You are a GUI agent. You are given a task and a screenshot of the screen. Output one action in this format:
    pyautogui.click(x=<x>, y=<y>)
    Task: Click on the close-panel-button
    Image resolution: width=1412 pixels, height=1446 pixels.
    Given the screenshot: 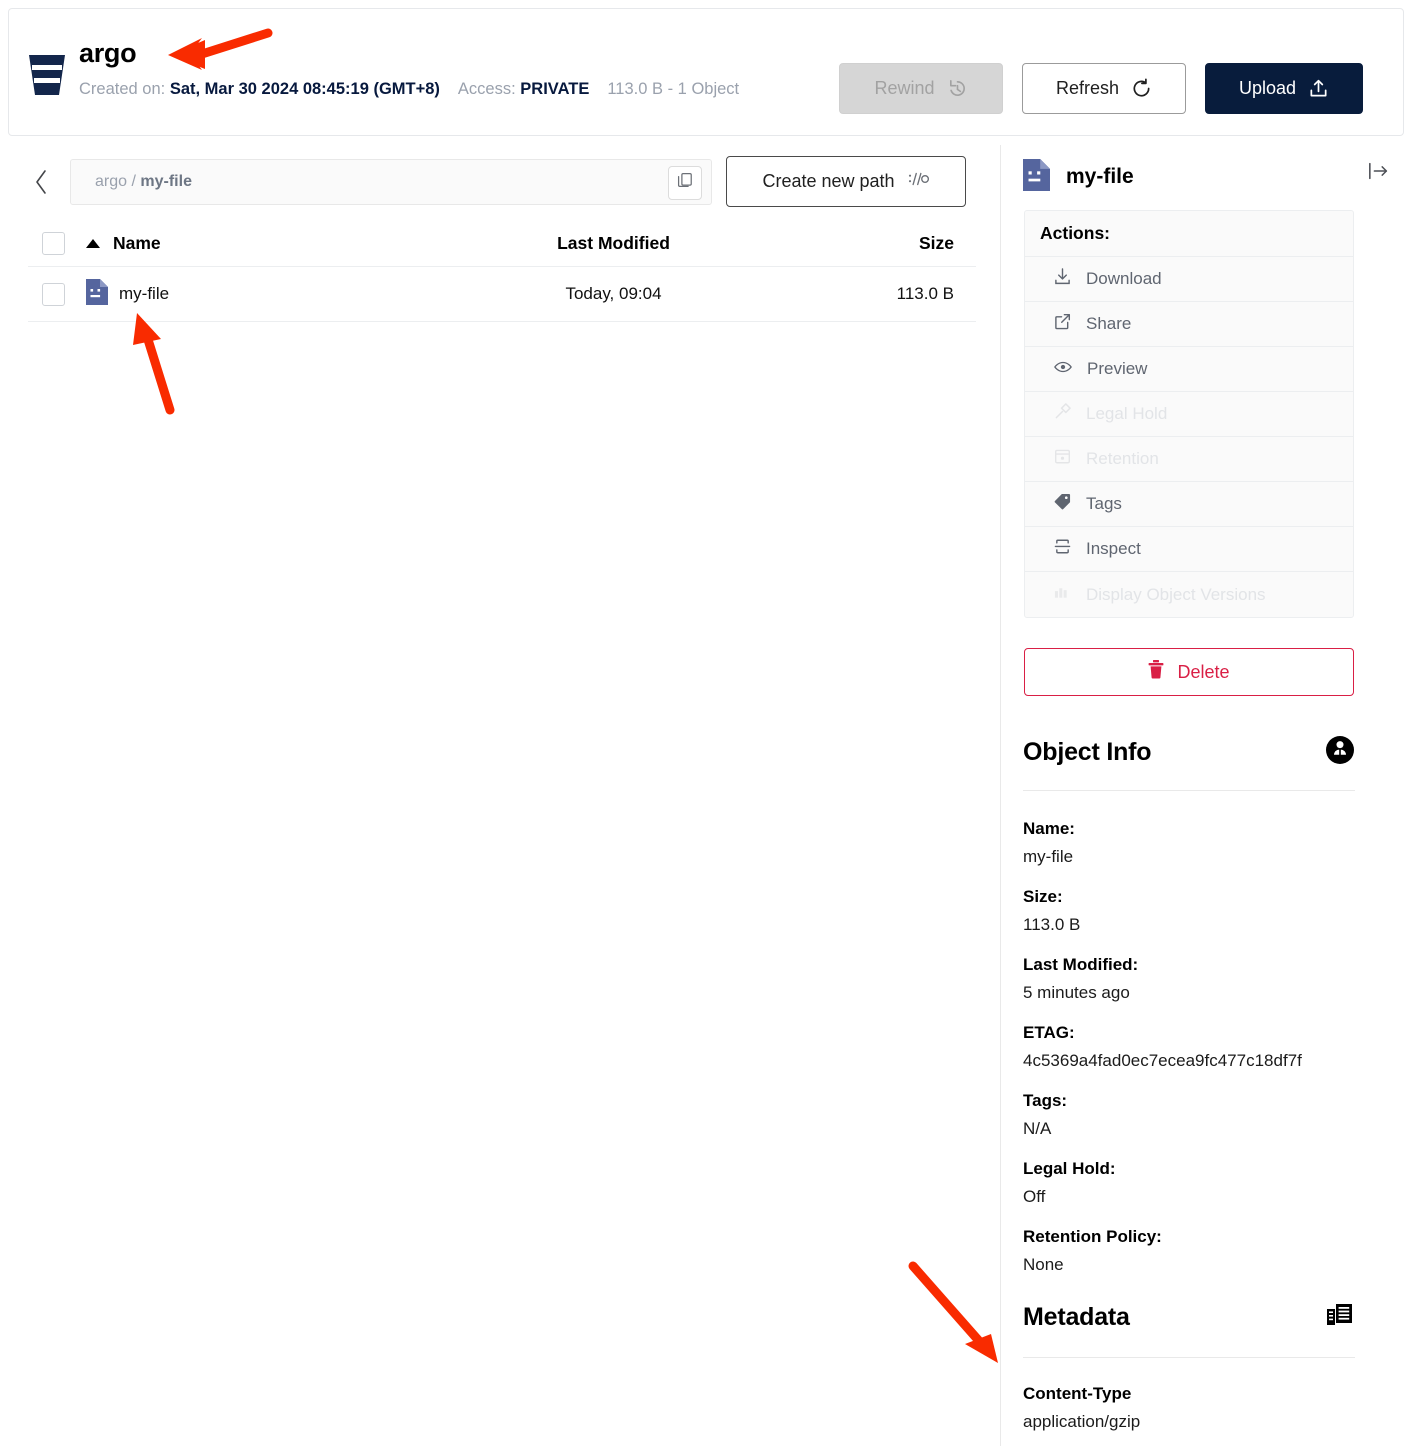 What is the action you would take?
    pyautogui.click(x=1379, y=173)
    